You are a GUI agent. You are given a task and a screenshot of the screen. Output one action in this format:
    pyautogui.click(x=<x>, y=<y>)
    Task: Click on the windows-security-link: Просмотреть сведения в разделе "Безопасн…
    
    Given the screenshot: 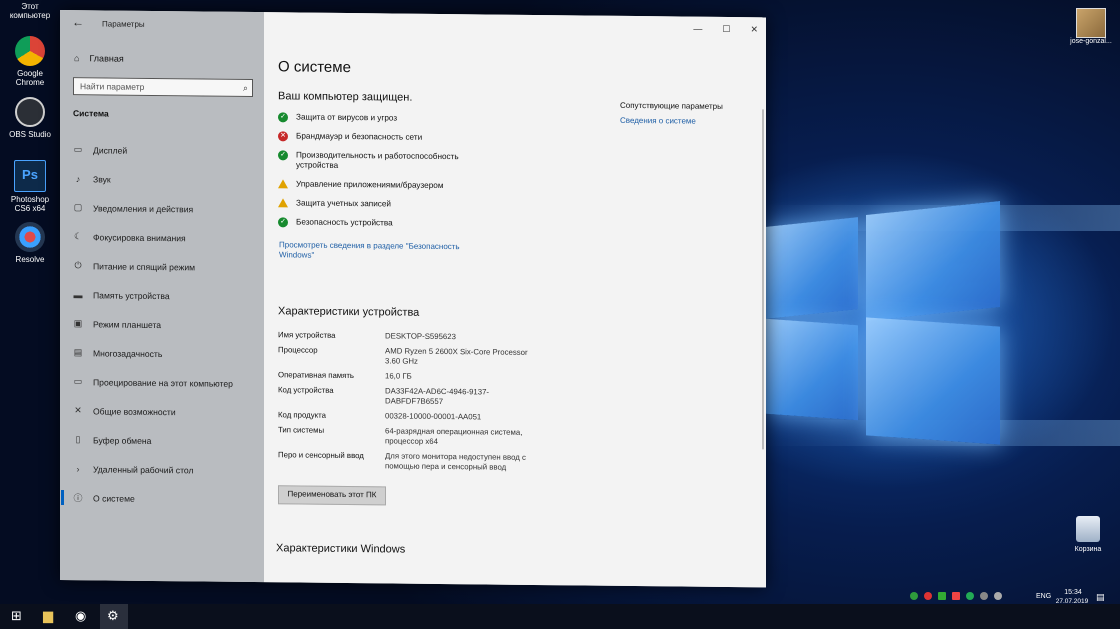 What is the action you would take?
    pyautogui.click(x=379, y=251)
    